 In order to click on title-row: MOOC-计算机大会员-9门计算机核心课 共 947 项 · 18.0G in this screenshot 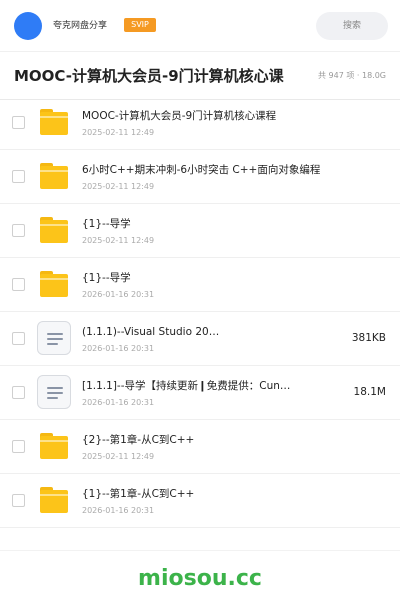, I will do `click(200, 76)`.